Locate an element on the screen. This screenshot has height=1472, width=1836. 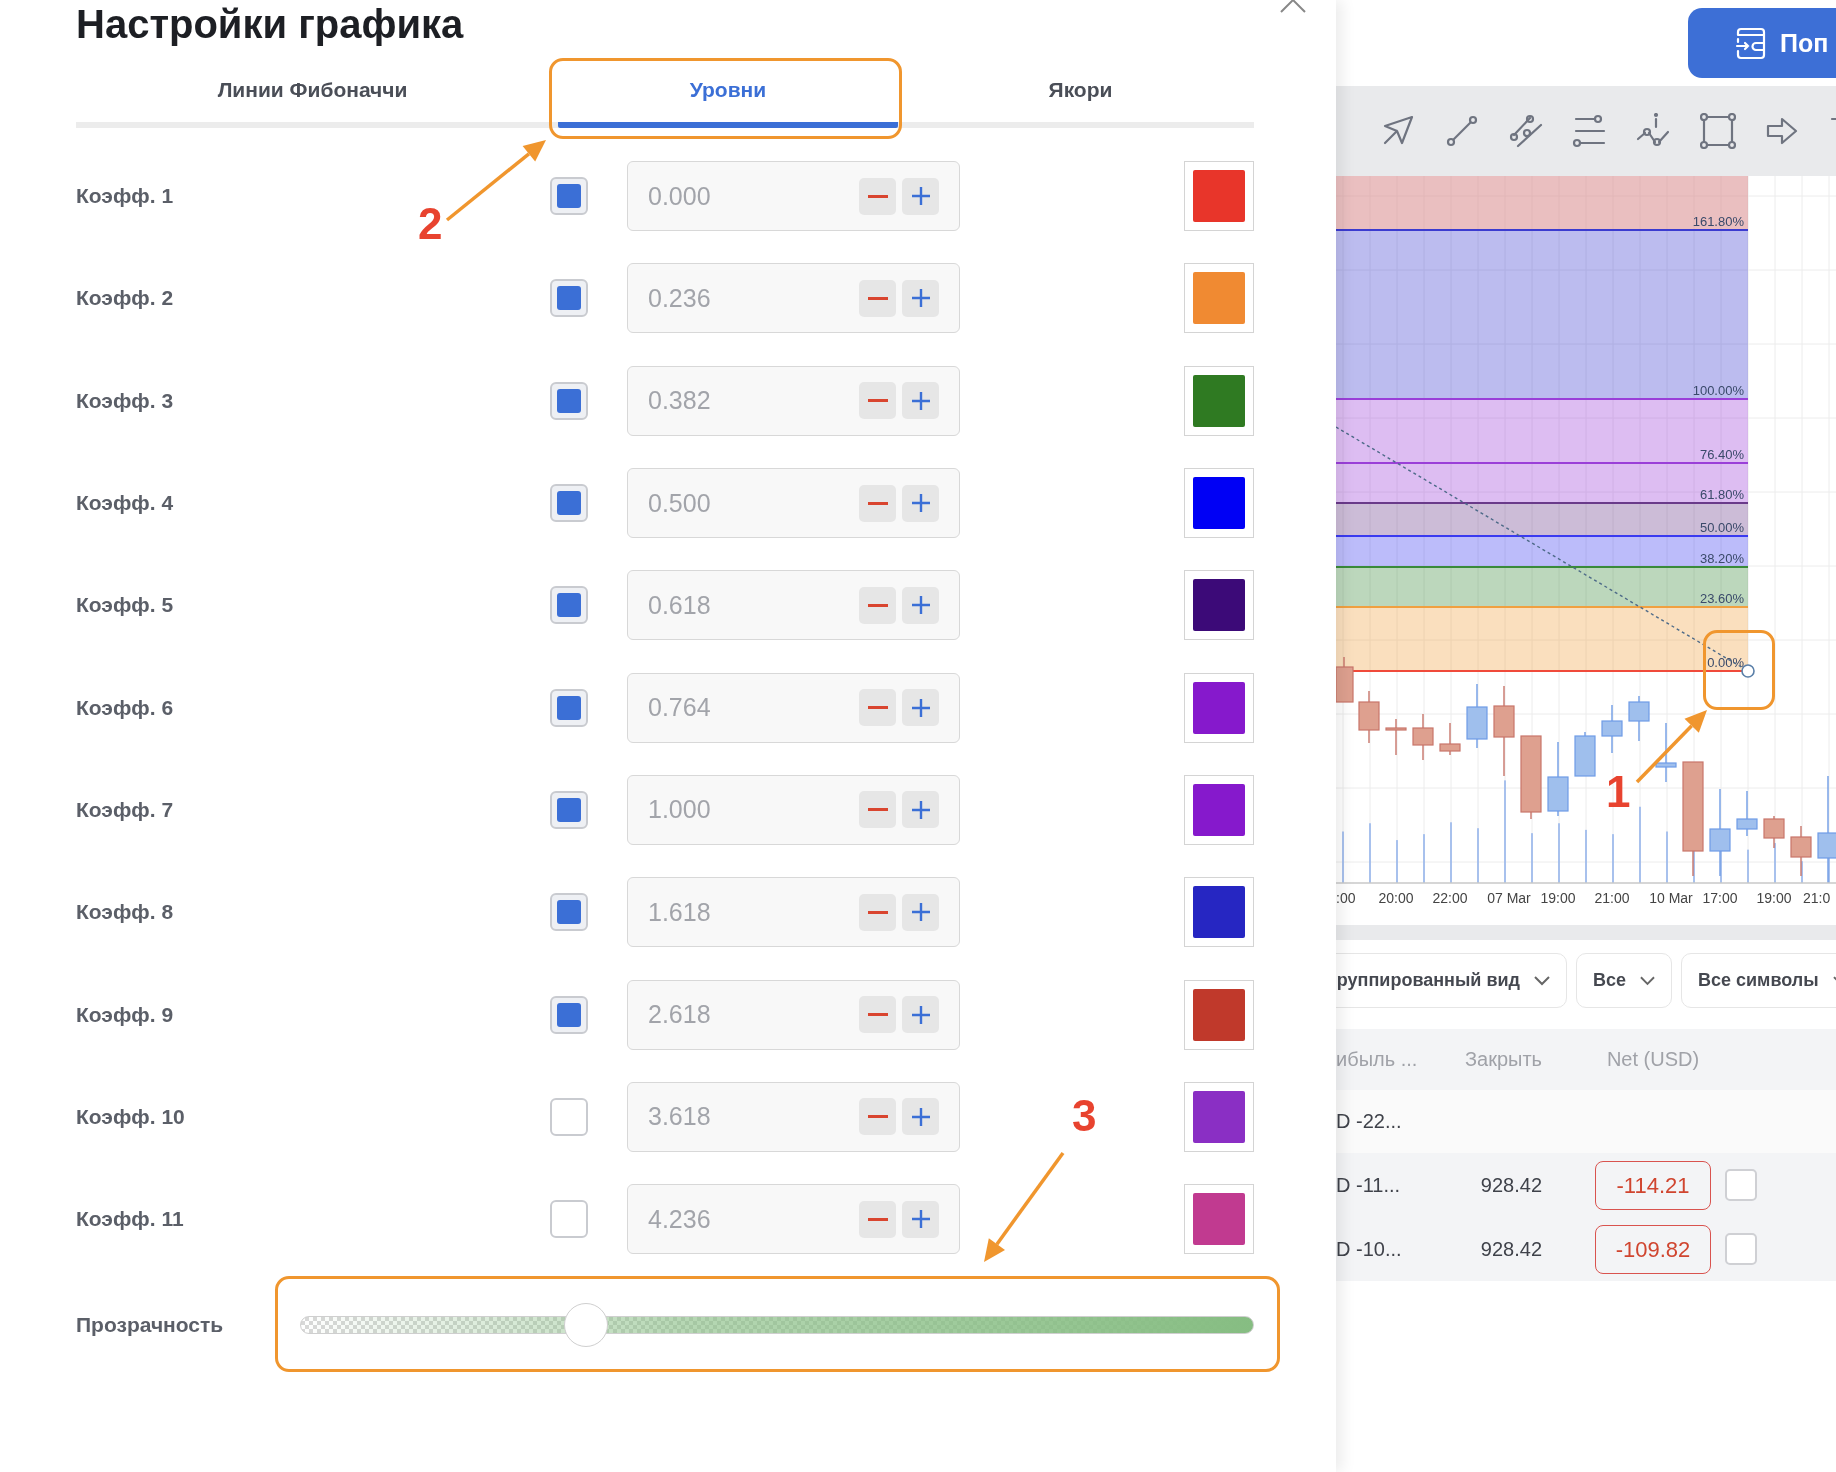
deposit-button: Поп is located at coordinates (1762, 43).